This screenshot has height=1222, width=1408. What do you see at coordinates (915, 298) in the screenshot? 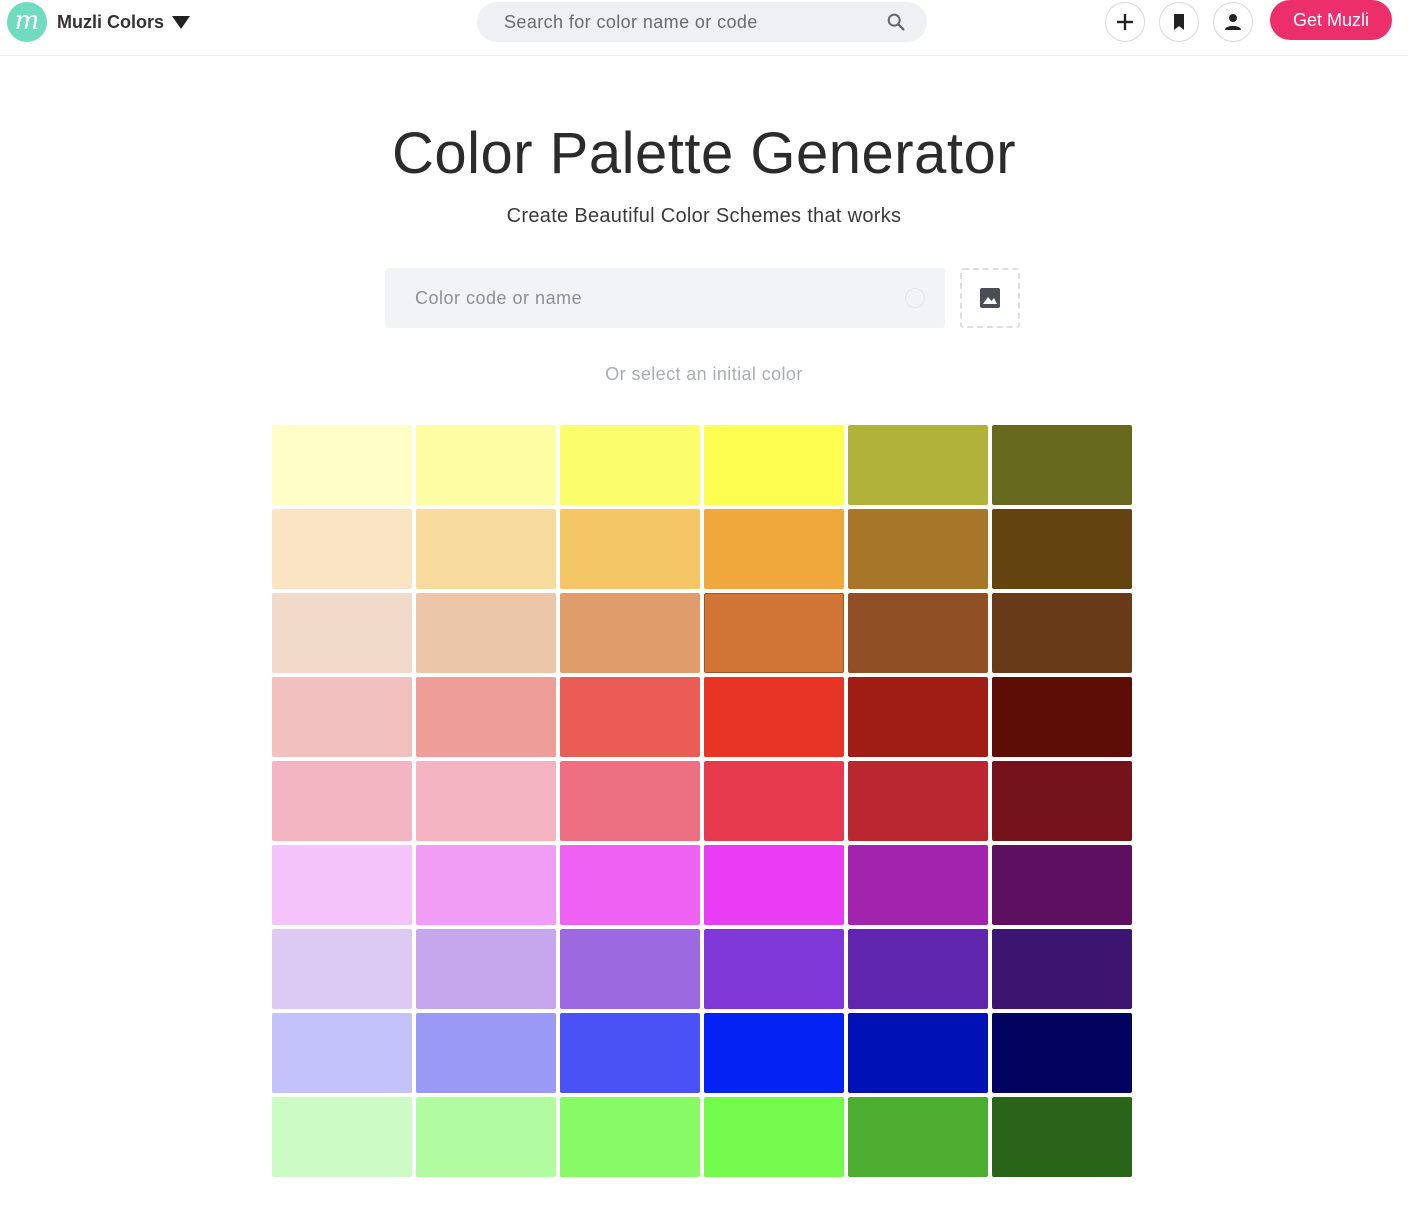
I see `color-preview-swatch` at bounding box center [915, 298].